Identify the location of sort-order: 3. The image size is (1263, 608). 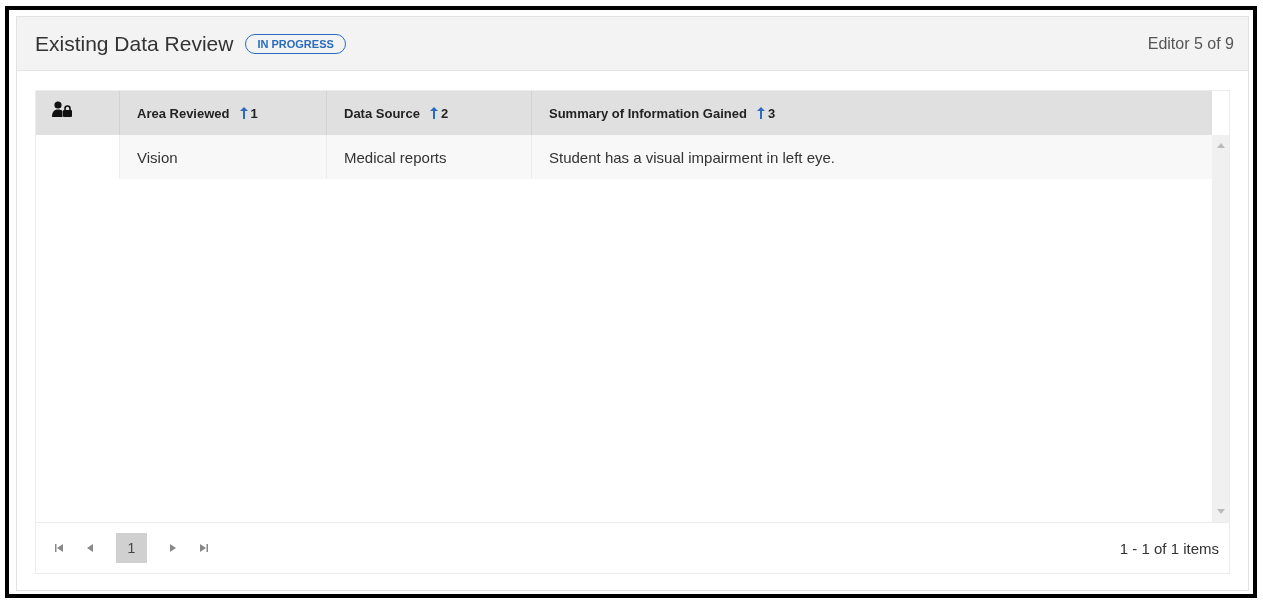
(771, 113).